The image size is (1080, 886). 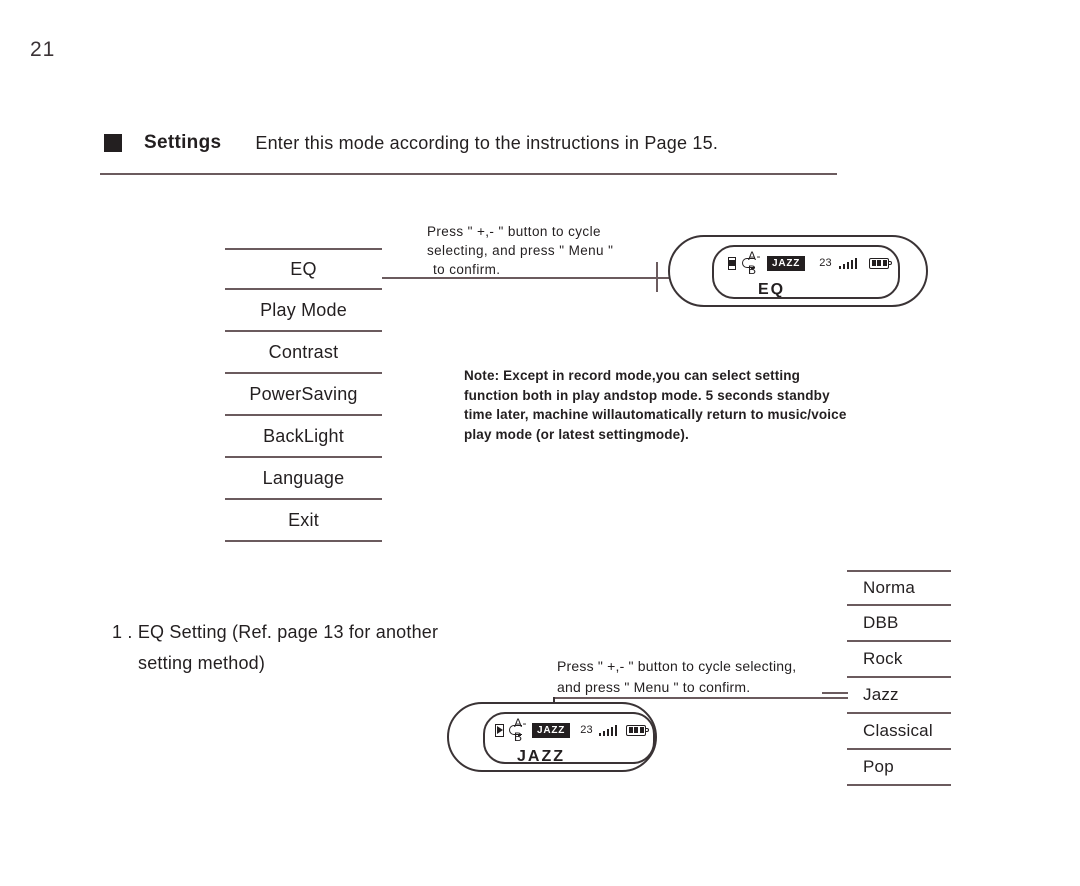 What do you see at coordinates (889, 587) in the screenshot?
I see `eq-option-label: Norma` at bounding box center [889, 587].